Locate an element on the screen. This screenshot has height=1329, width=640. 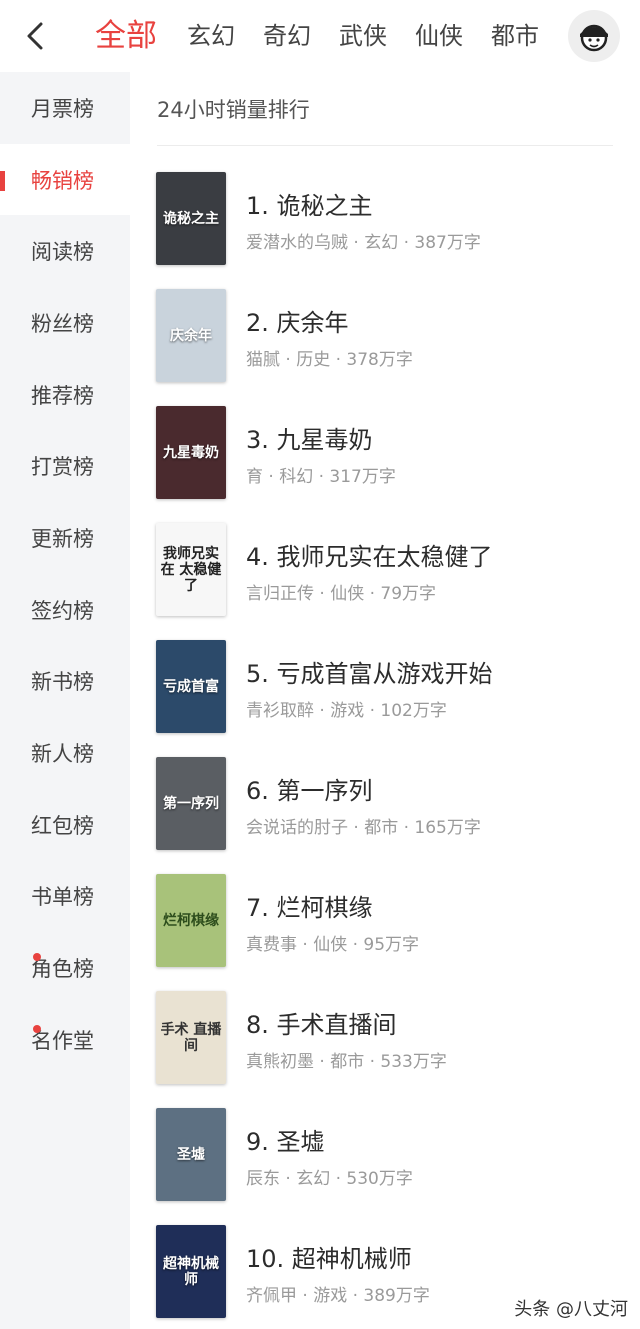
sidebar-item-bestseller: 畅销榜 is located at coordinates (65, 179).